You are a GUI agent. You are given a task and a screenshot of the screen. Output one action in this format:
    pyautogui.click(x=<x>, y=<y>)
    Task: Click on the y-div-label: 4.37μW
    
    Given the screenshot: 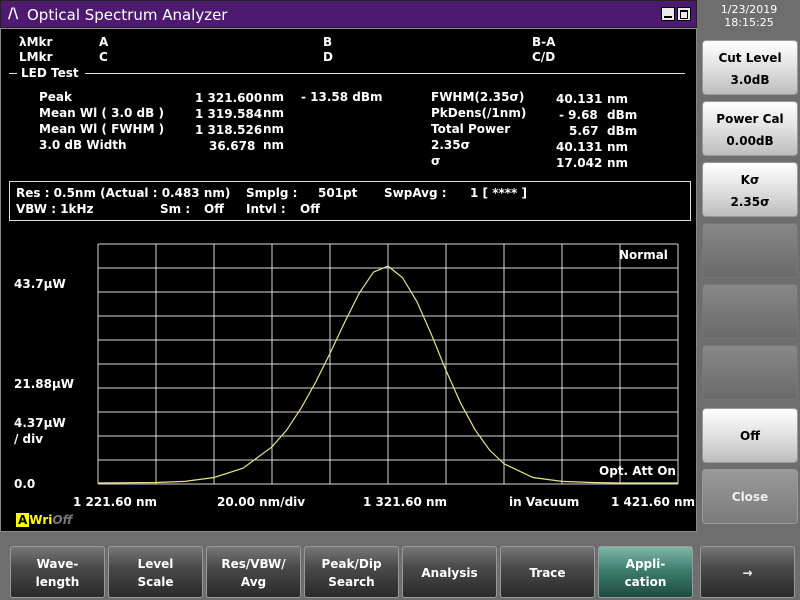 What is the action you would take?
    pyautogui.click(x=40, y=423)
    